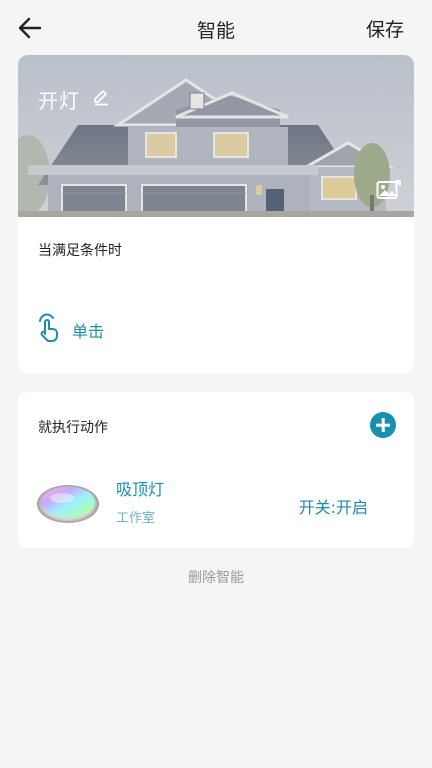 The width and height of the screenshot is (432, 768). What do you see at coordinates (59, 99) in the screenshot?
I see `scene-name: 开灯` at bounding box center [59, 99].